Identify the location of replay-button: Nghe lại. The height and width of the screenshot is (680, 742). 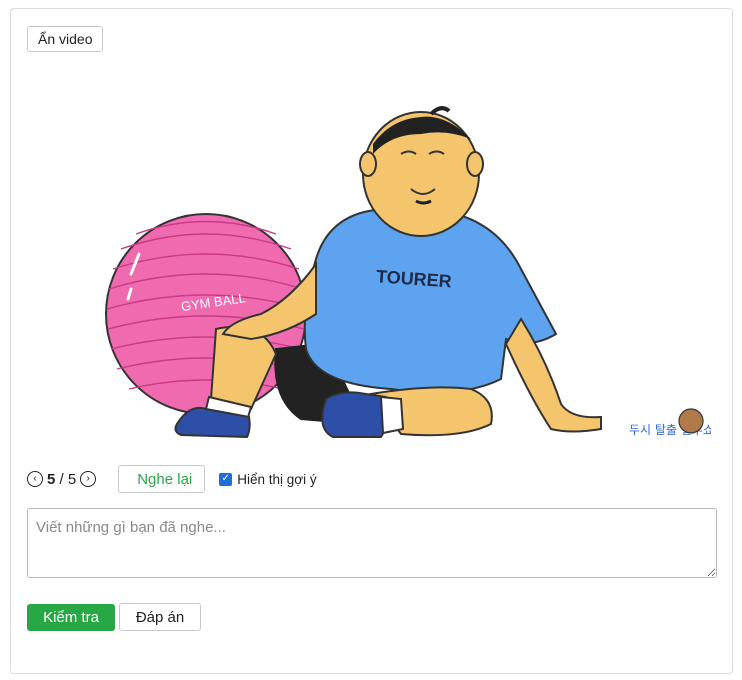
(162, 479).